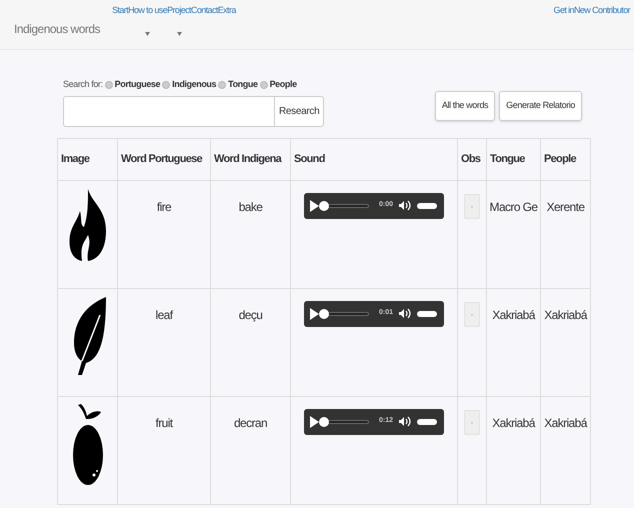  I want to click on table-cell: decran, so click(251, 423).